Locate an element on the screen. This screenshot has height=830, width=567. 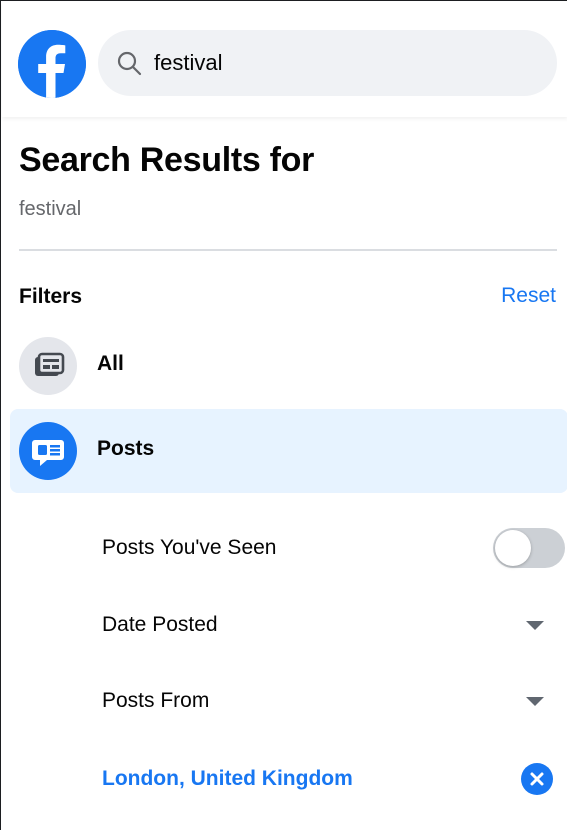
reset-button: Reset is located at coordinates (528, 296).